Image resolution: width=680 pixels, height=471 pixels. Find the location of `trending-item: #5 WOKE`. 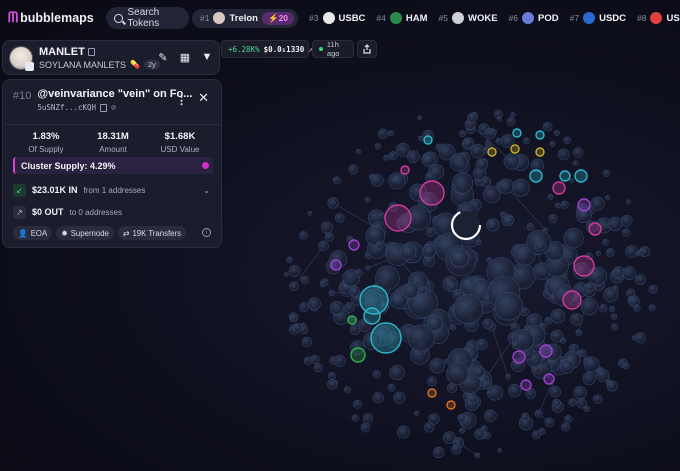

trending-item: #5 WOKE is located at coordinates (468, 18).